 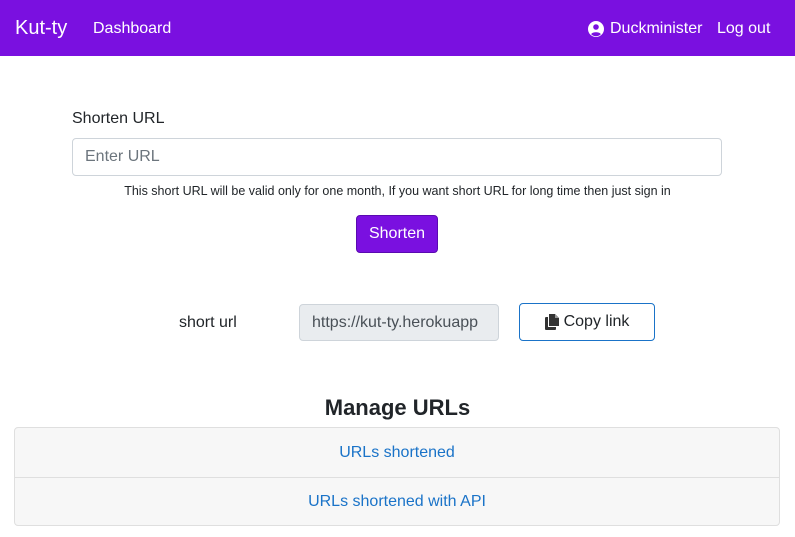 I want to click on manage-urls-heading: Manage URLs, so click(x=397, y=407).